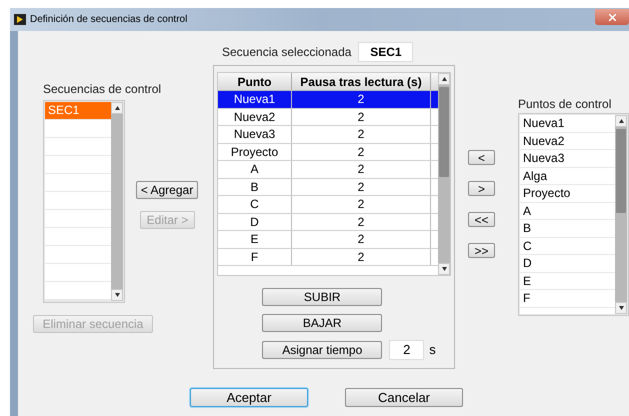  I want to click on table-cell: Nueva2, so click(255, 116).